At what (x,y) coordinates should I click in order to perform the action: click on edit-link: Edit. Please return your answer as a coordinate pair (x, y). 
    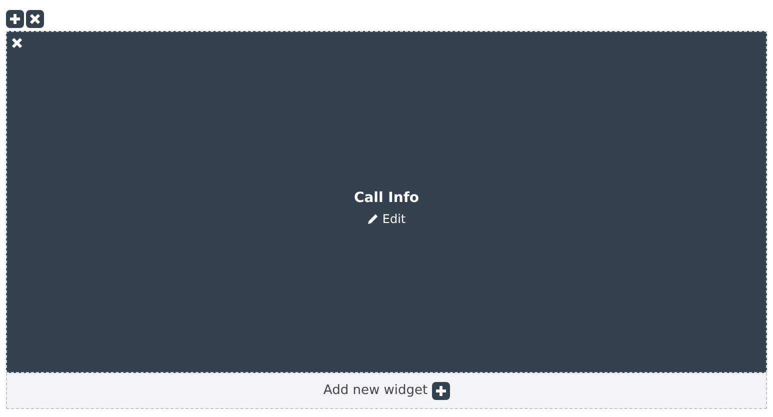
    Looking at the image, I should click on (386, 219).